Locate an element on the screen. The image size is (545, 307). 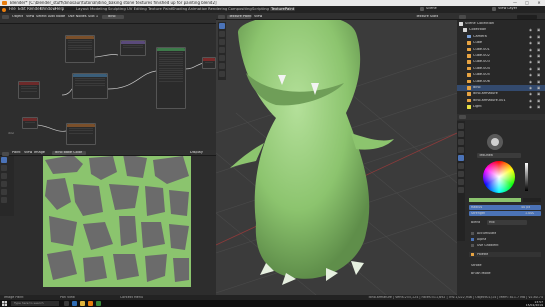
output-tab-icon is located at coordinates (461, 142).